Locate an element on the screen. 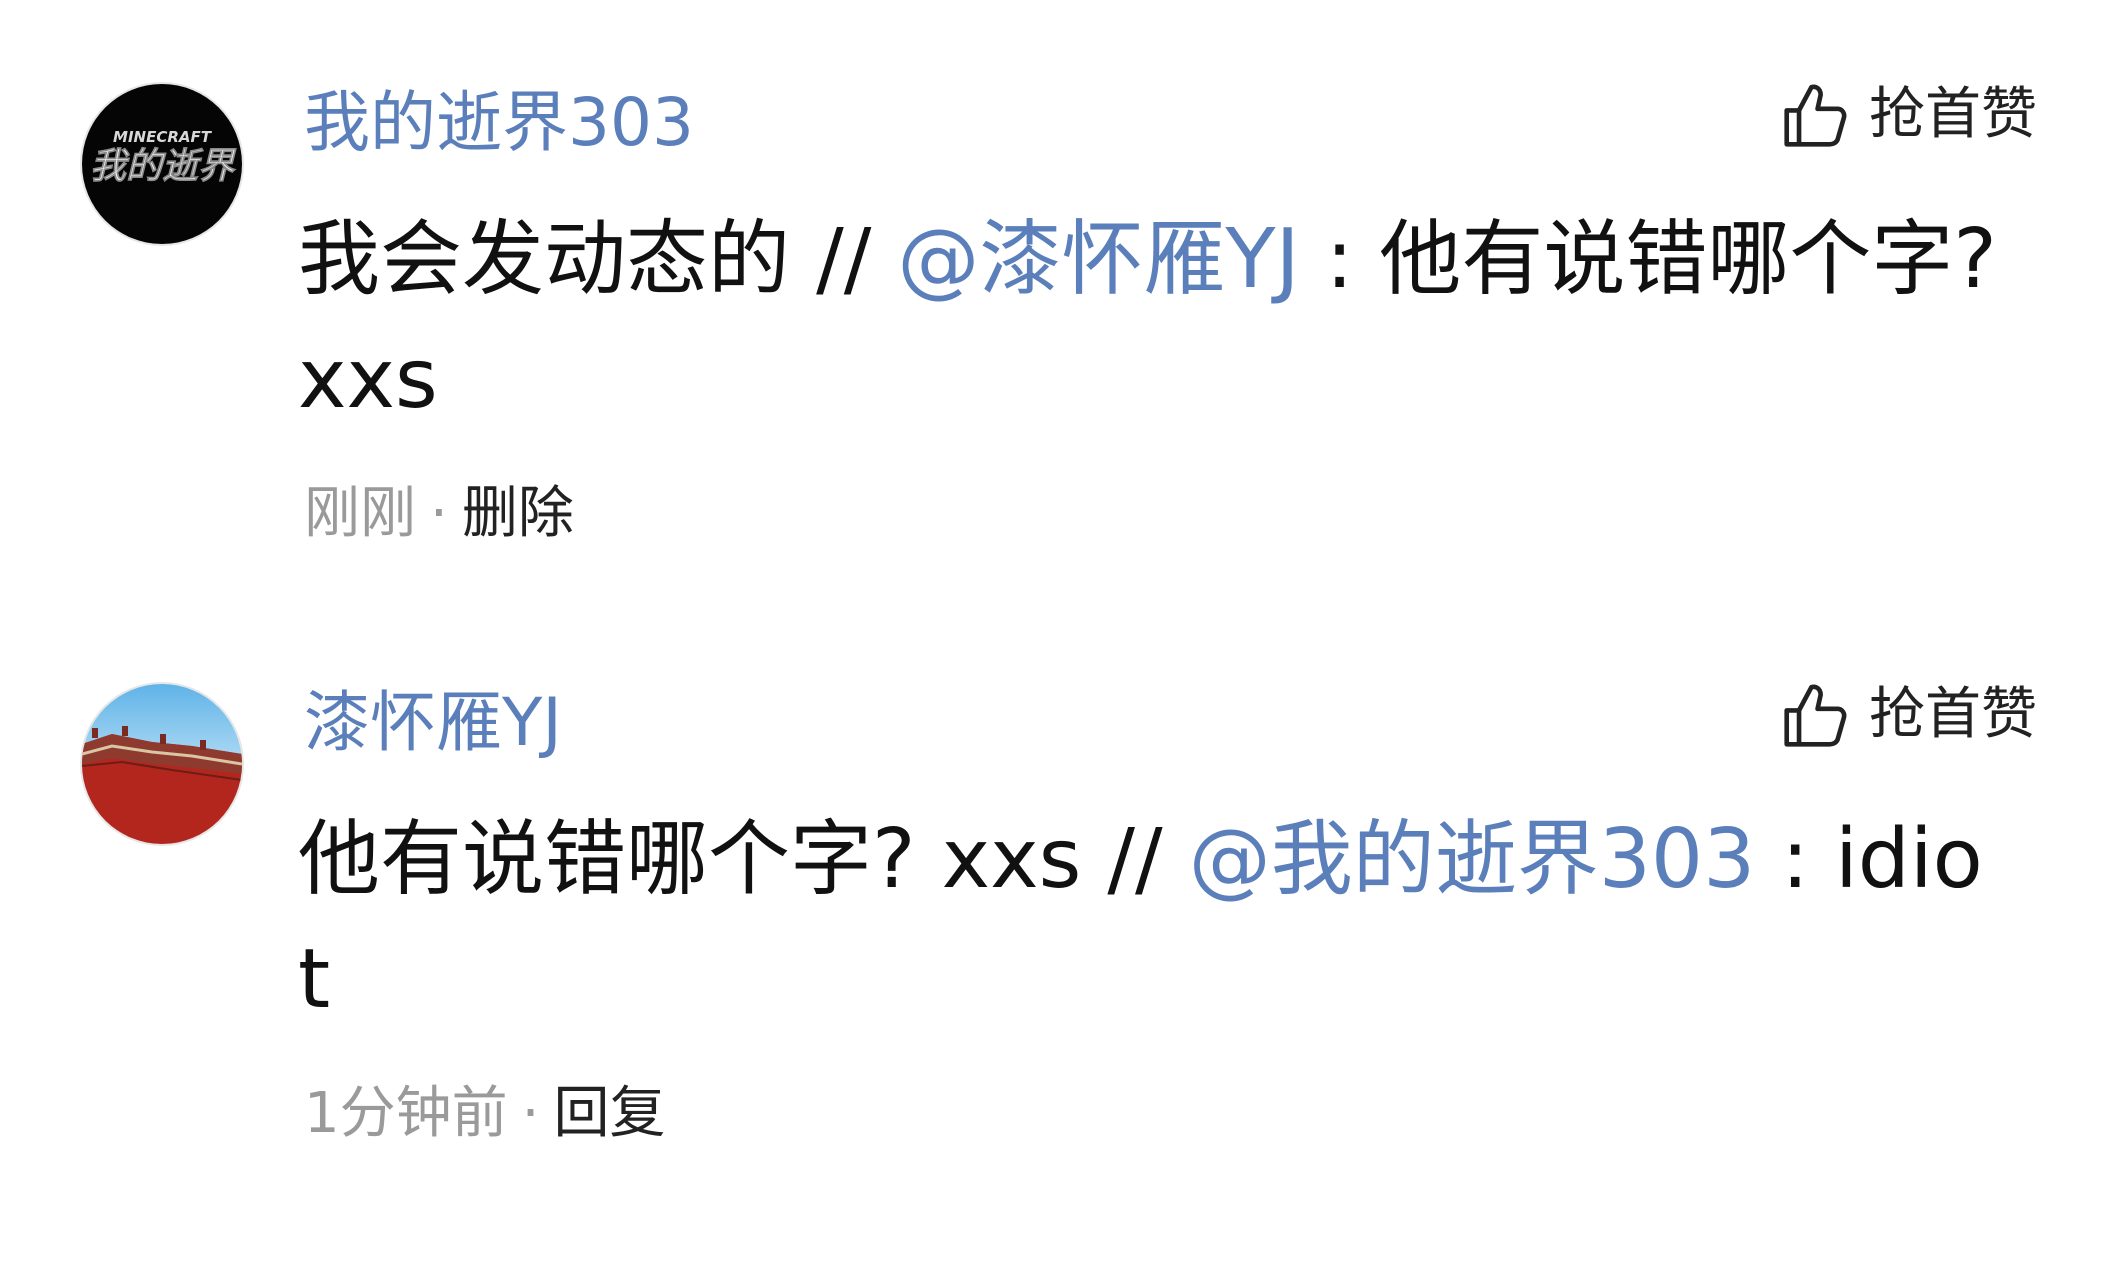 The image size is (2117, 1280). timestamp: 1分钟前 is located at coordinates (406, 1113).